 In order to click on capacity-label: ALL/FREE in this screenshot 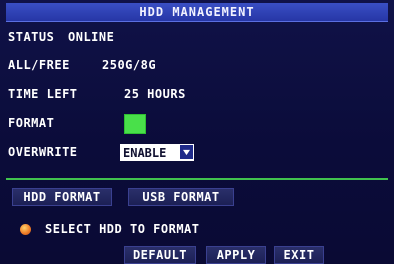, I will do `click(39, 65)`.